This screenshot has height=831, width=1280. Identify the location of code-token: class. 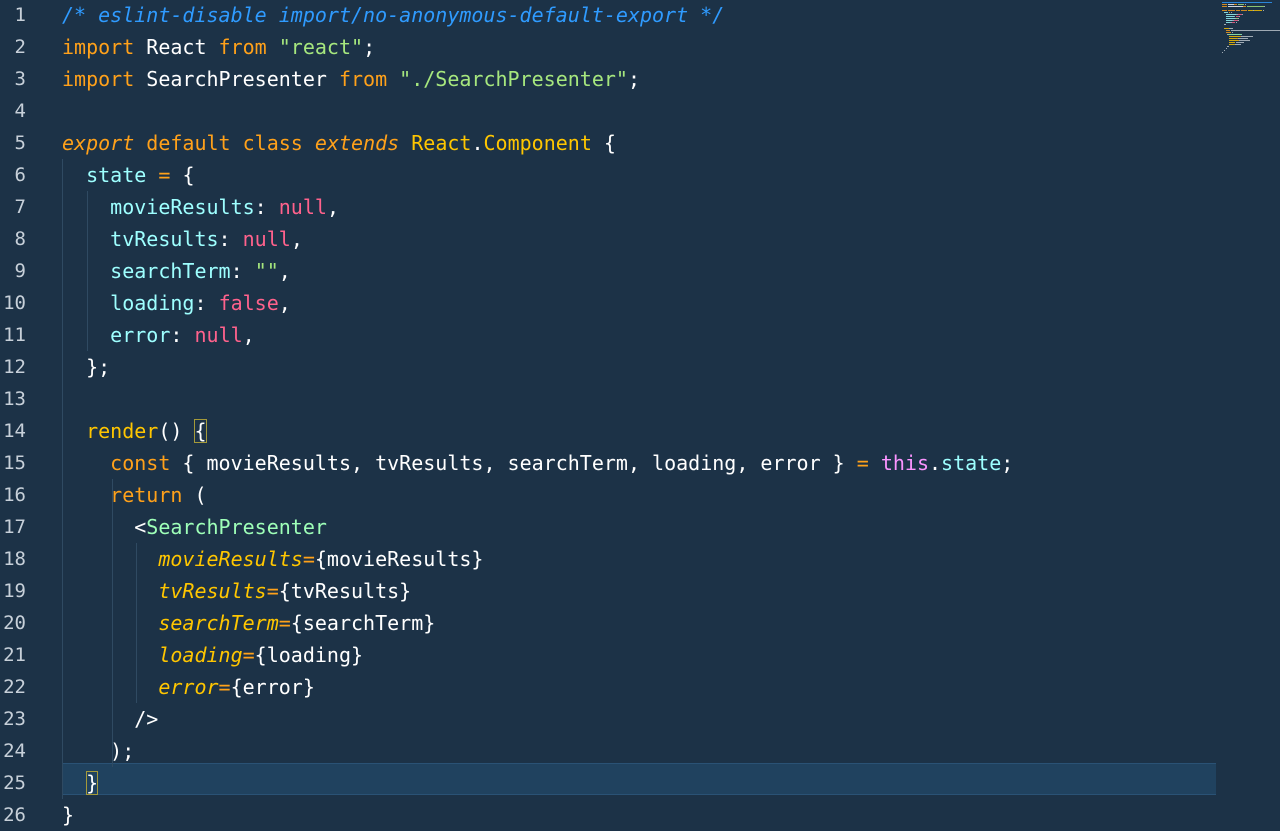
(272, 143).